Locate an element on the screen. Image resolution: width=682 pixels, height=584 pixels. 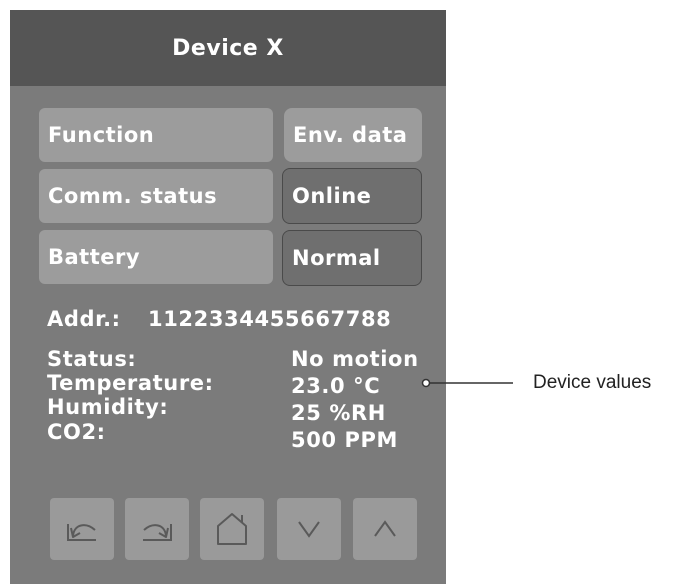
callout-label: Device values is located at coordinates (592, 382).